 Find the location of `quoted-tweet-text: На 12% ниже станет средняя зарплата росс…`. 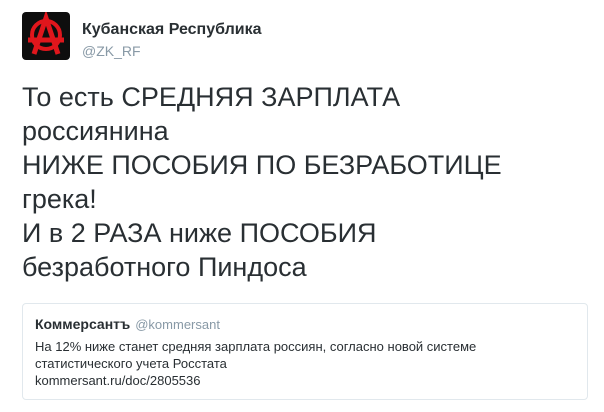

quoted-tweet-text: На 12% ниже станет средняя зарплата росс… is located at coordinates (295, 363).